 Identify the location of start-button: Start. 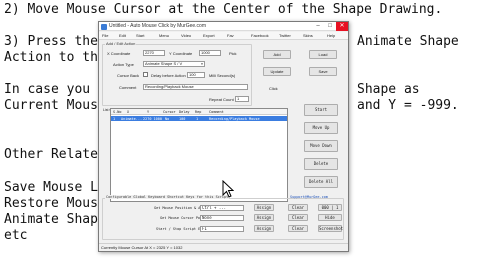
(321, 110).